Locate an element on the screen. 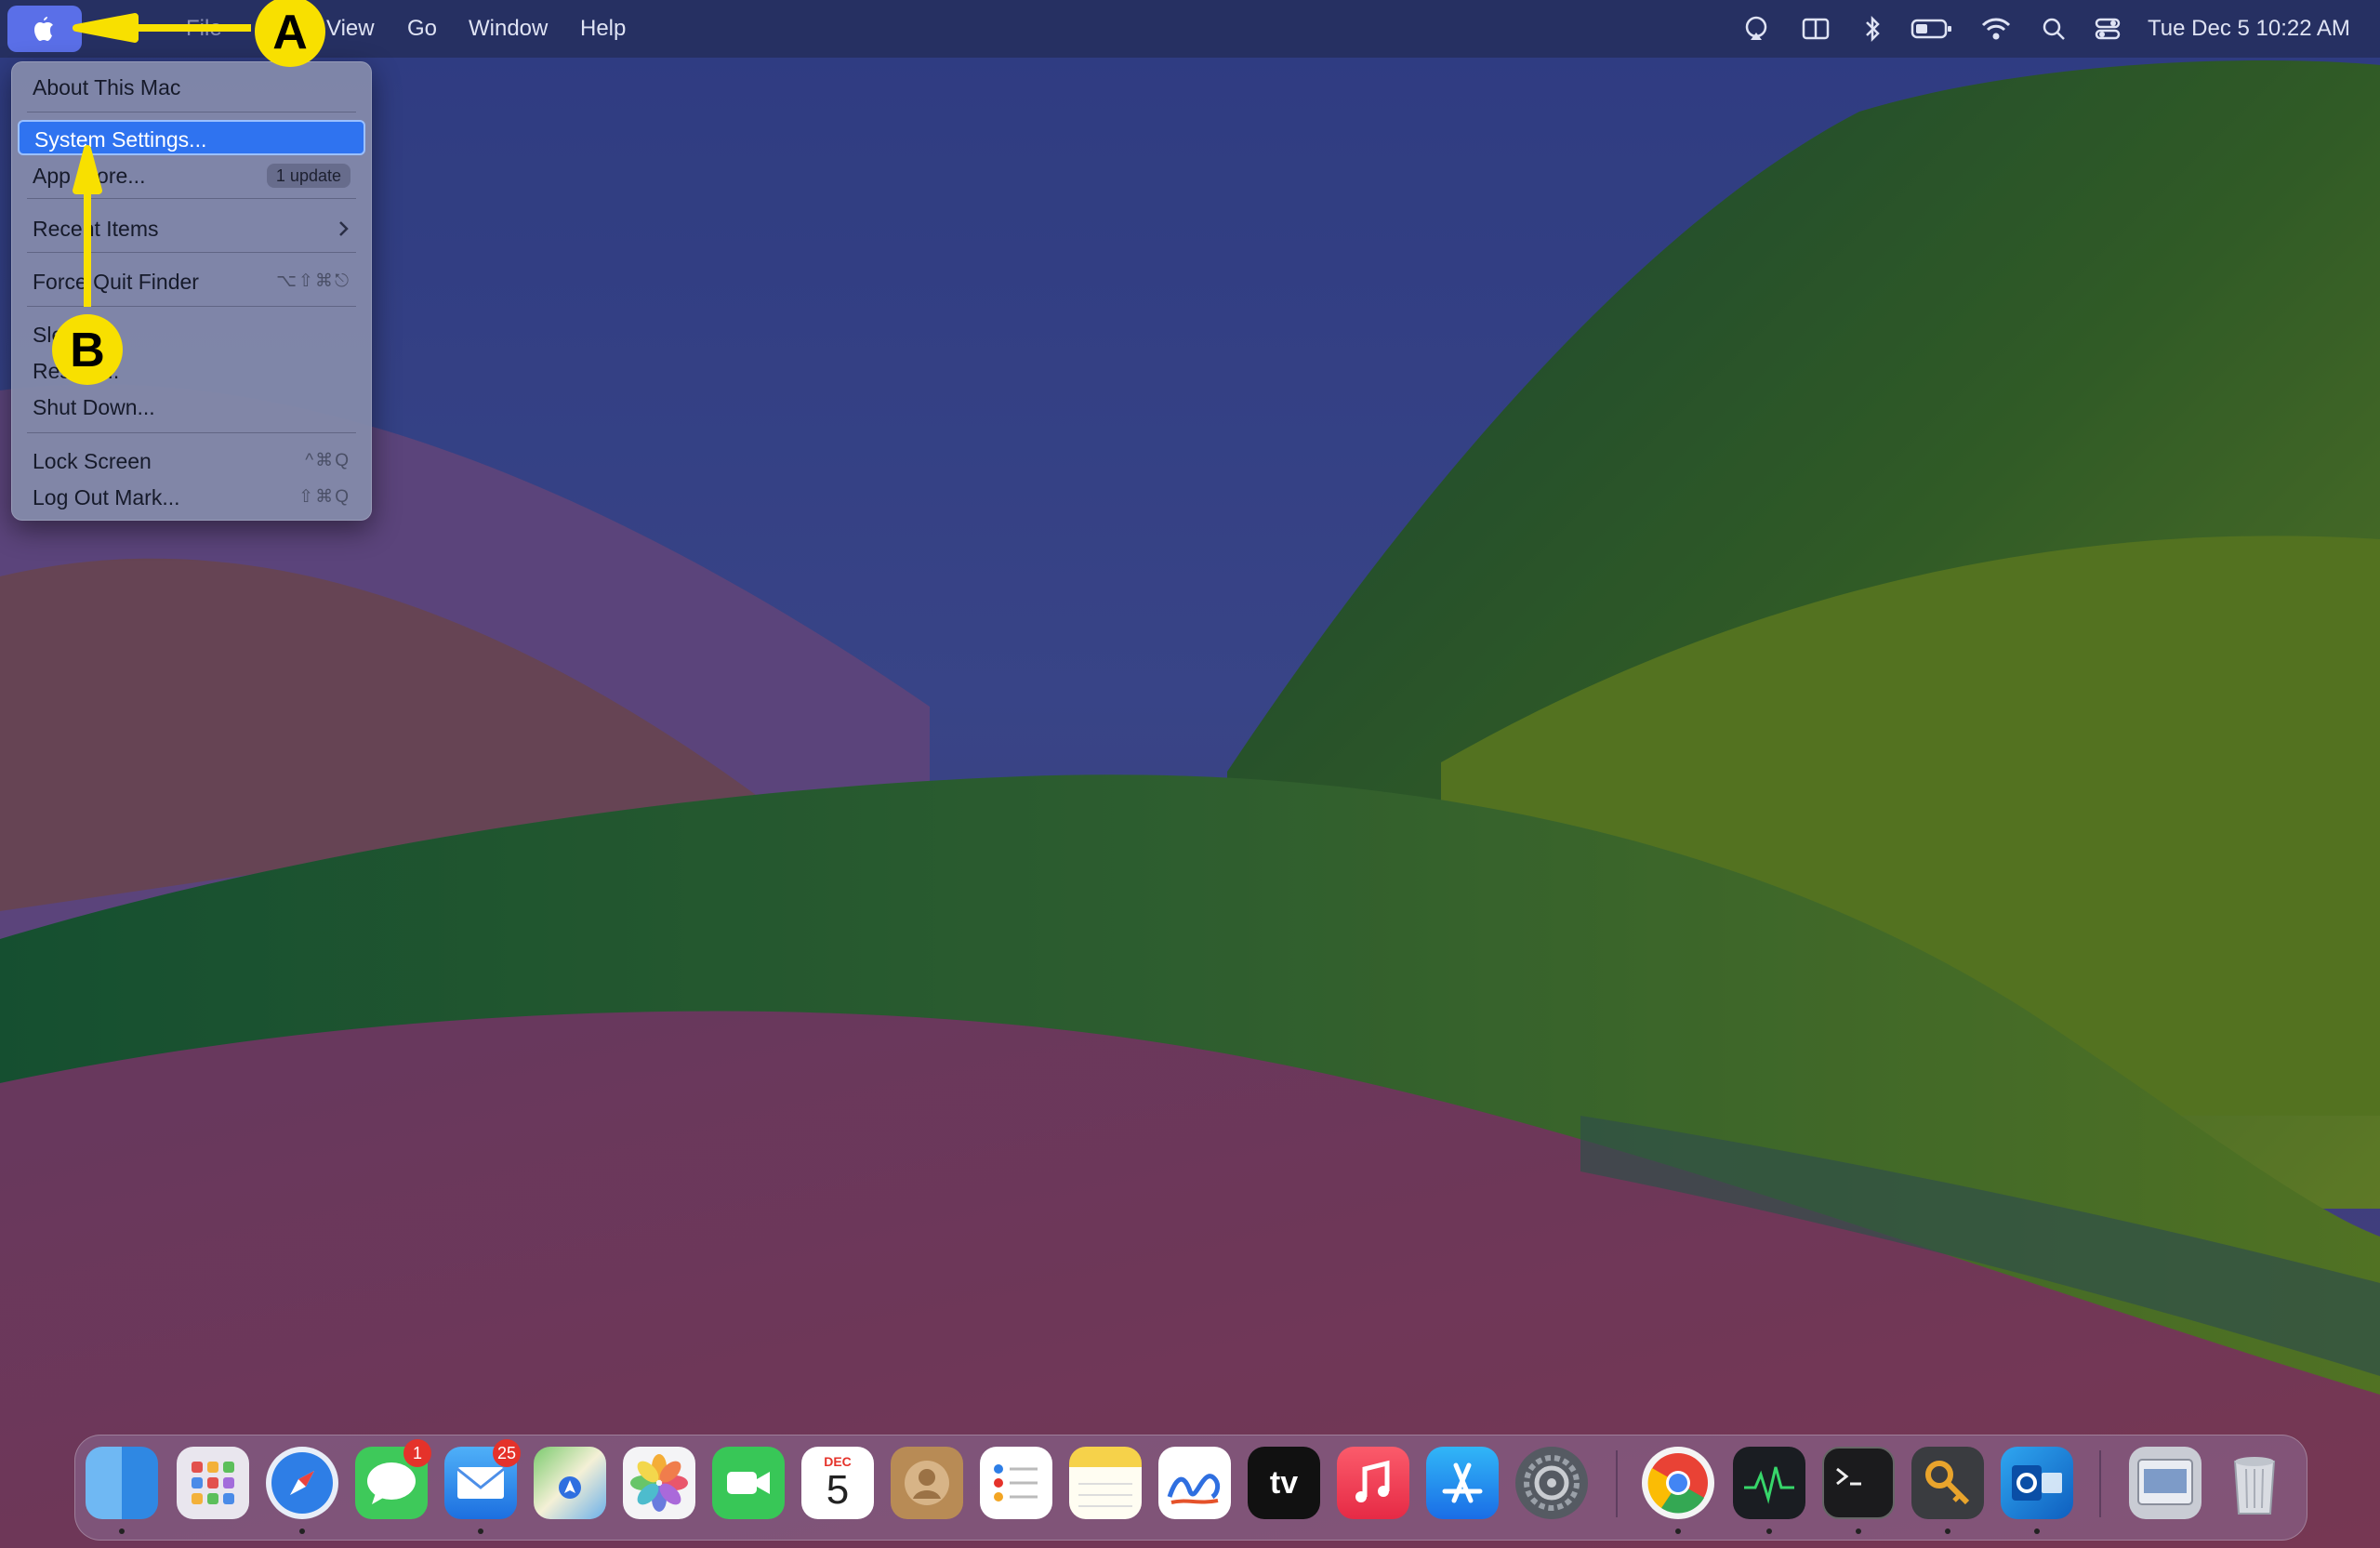 The image size is (2380, 1548). safari-icon is located at coordinates (302, 1483).